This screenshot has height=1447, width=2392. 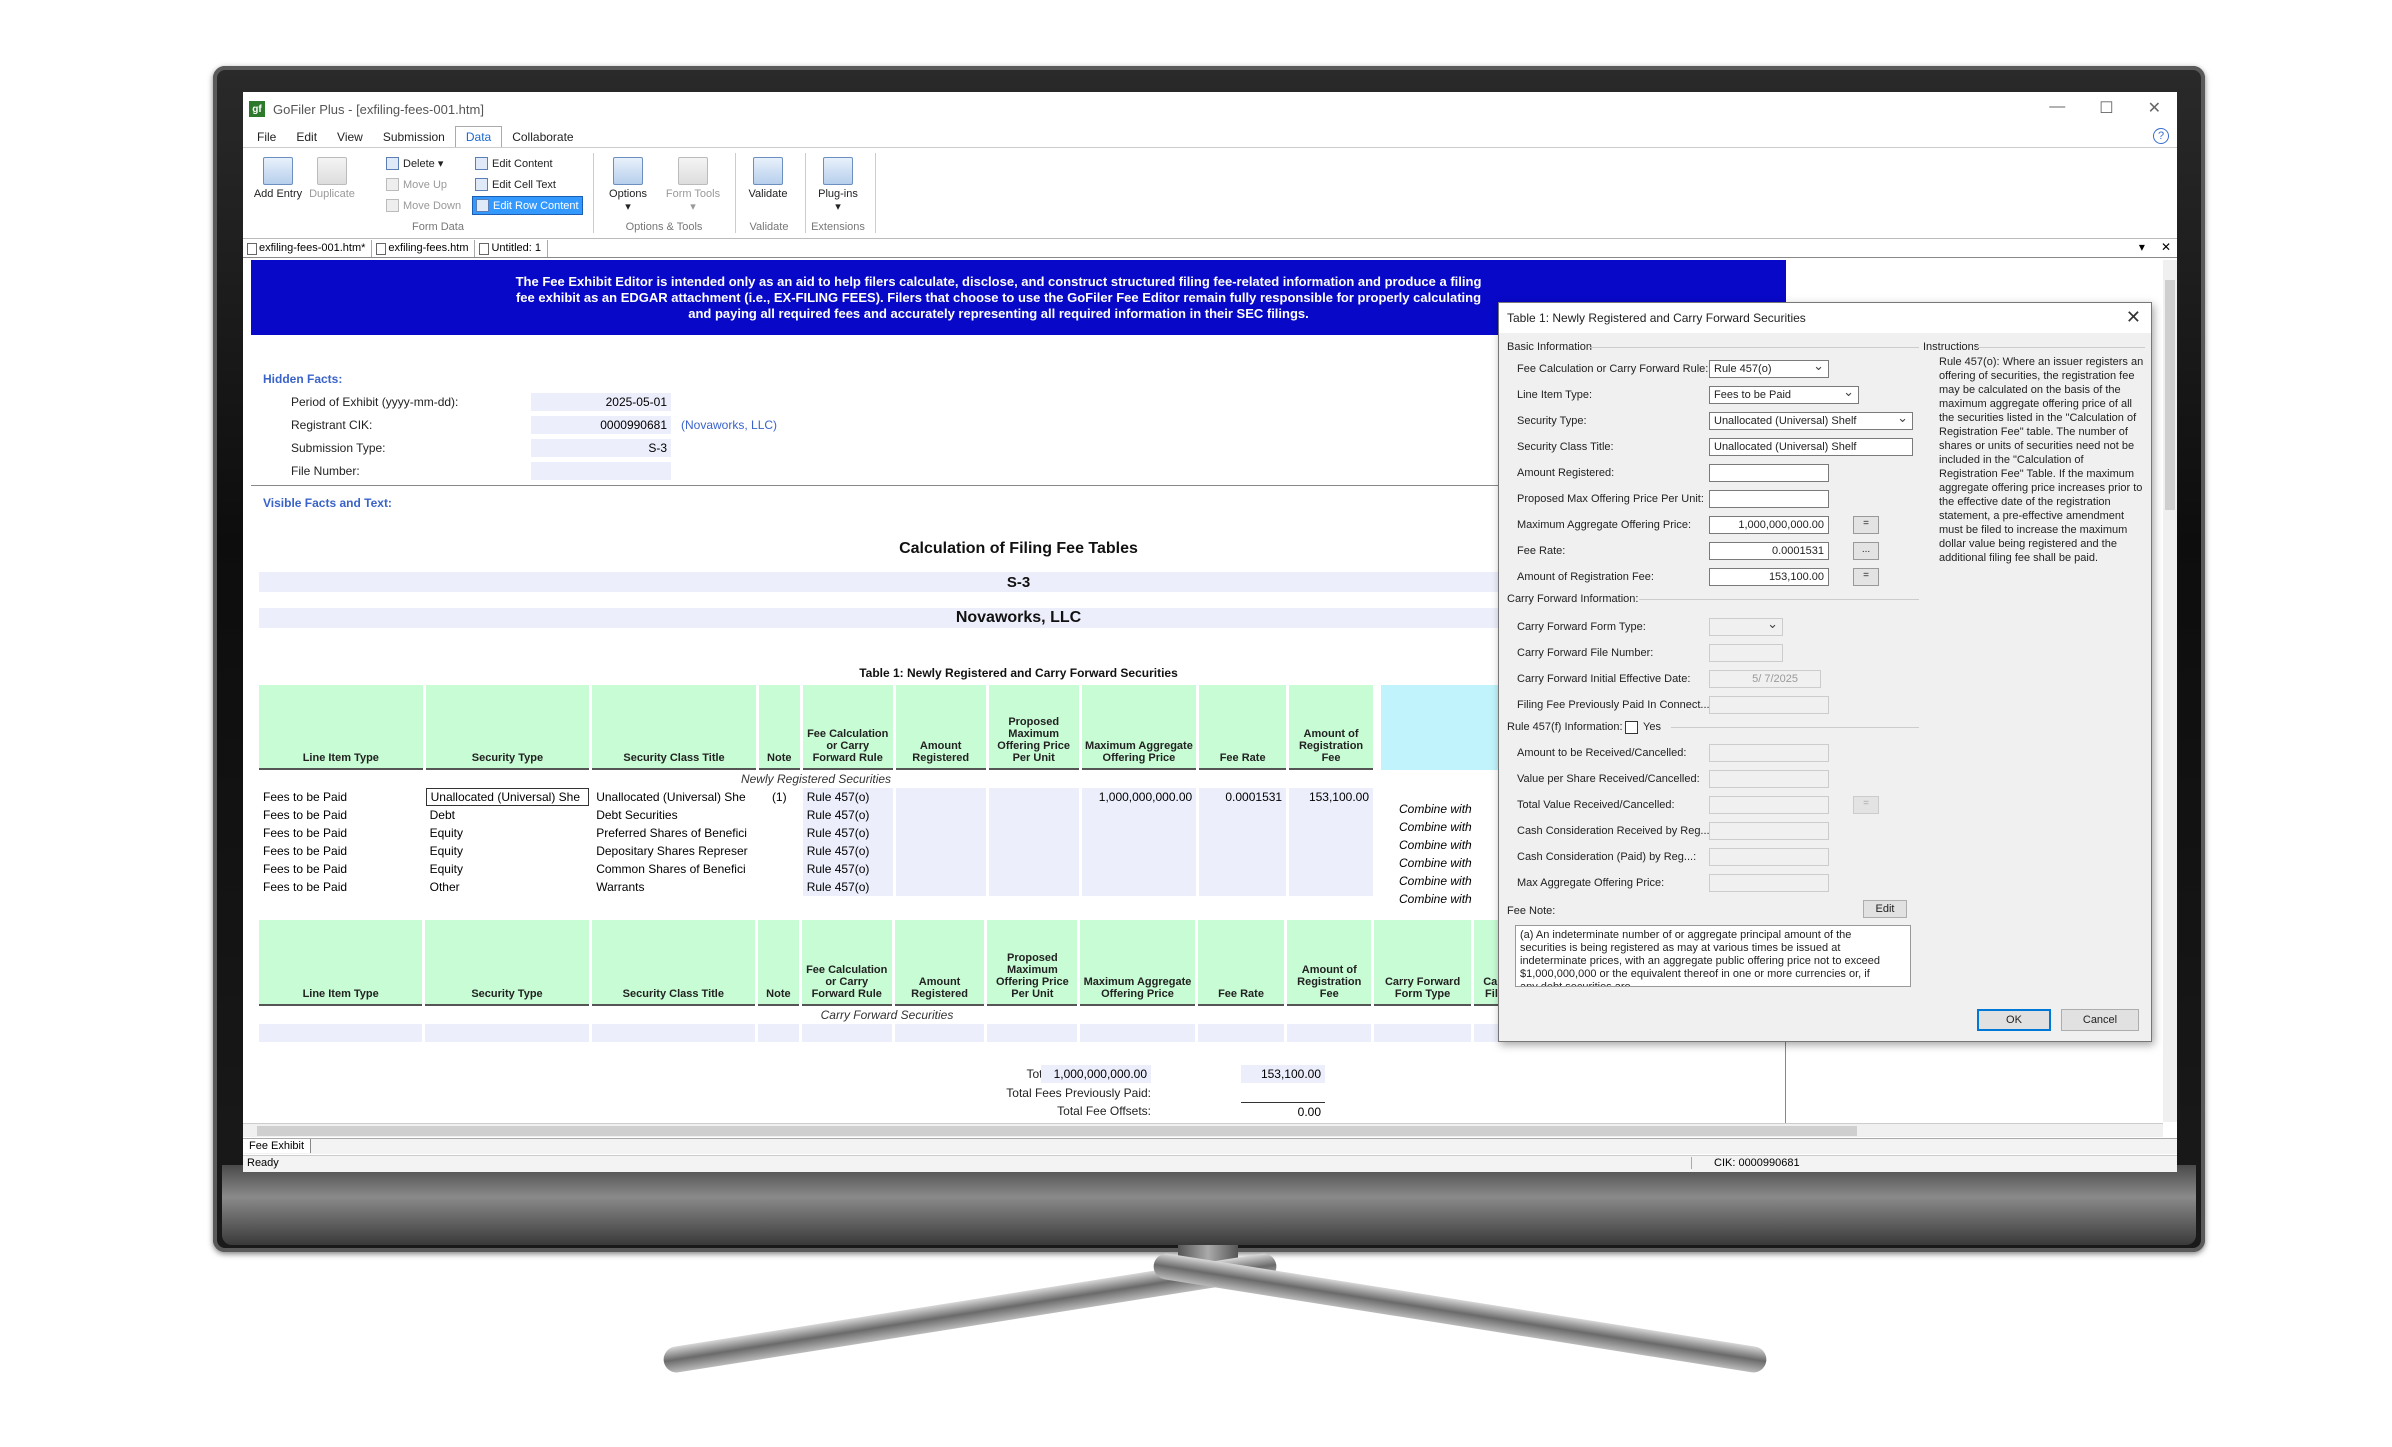 I want to click on submission-type-value: S-3, so click(x=601, y=448).